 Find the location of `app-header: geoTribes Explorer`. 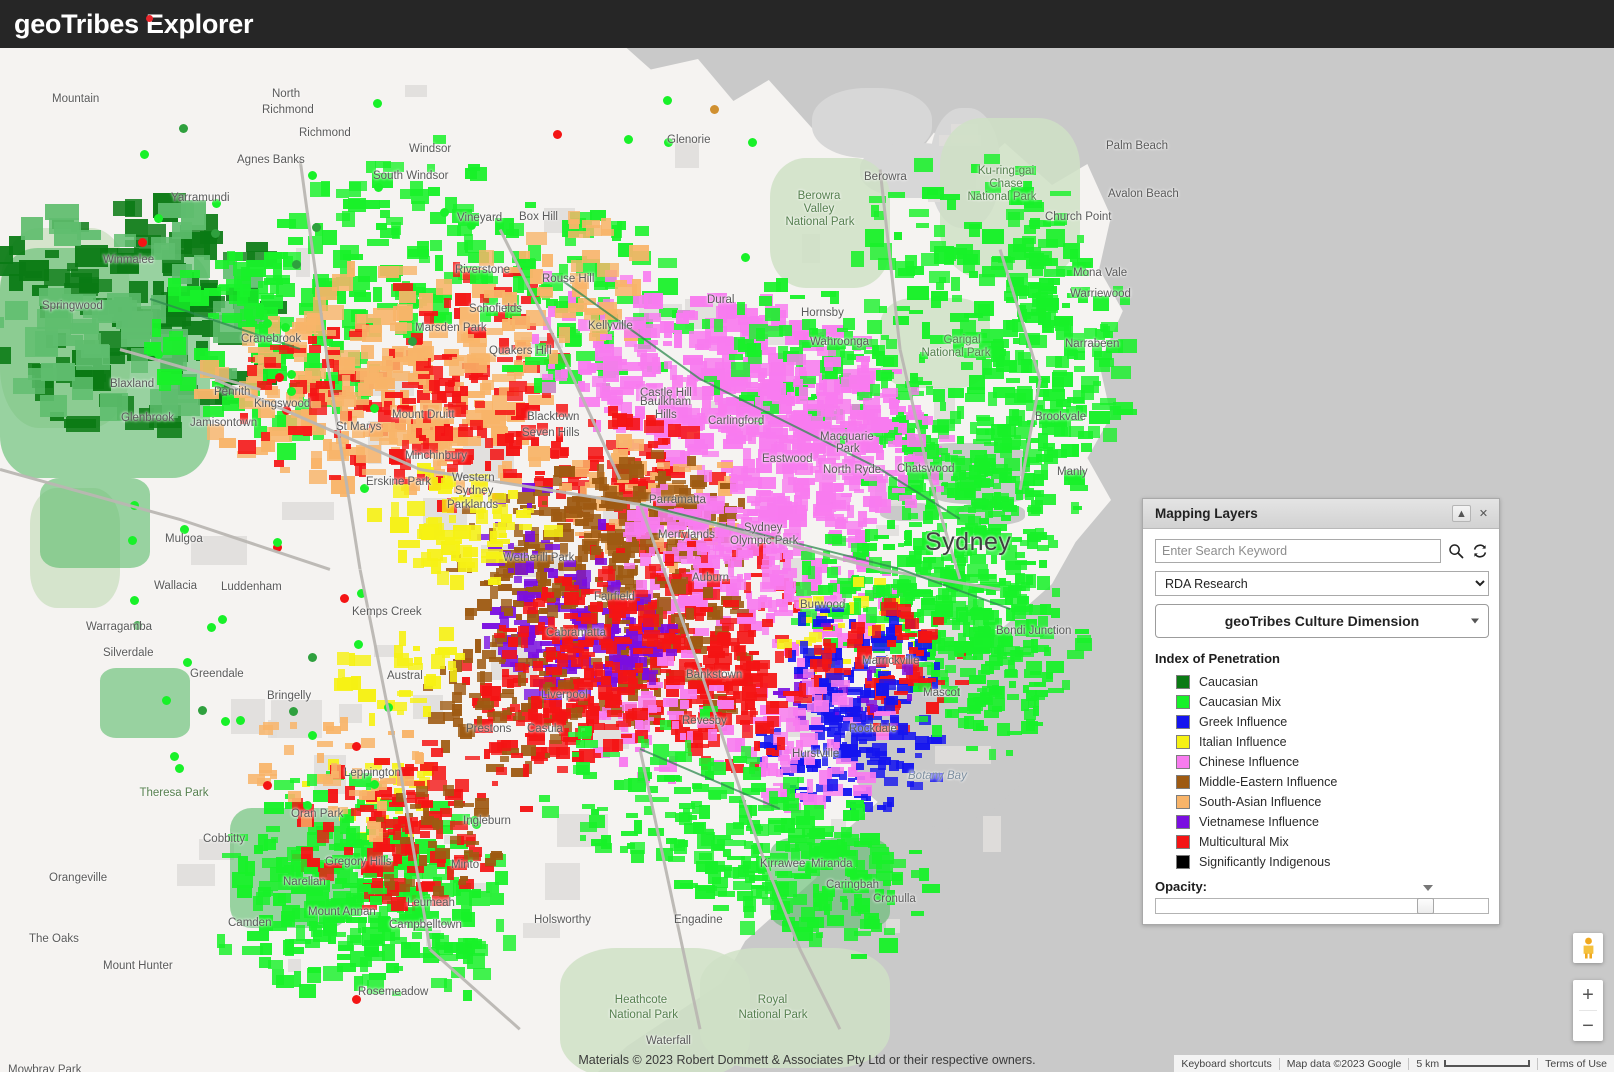

app-header: geoTribes Explorer is located at coordinates (807, 24).